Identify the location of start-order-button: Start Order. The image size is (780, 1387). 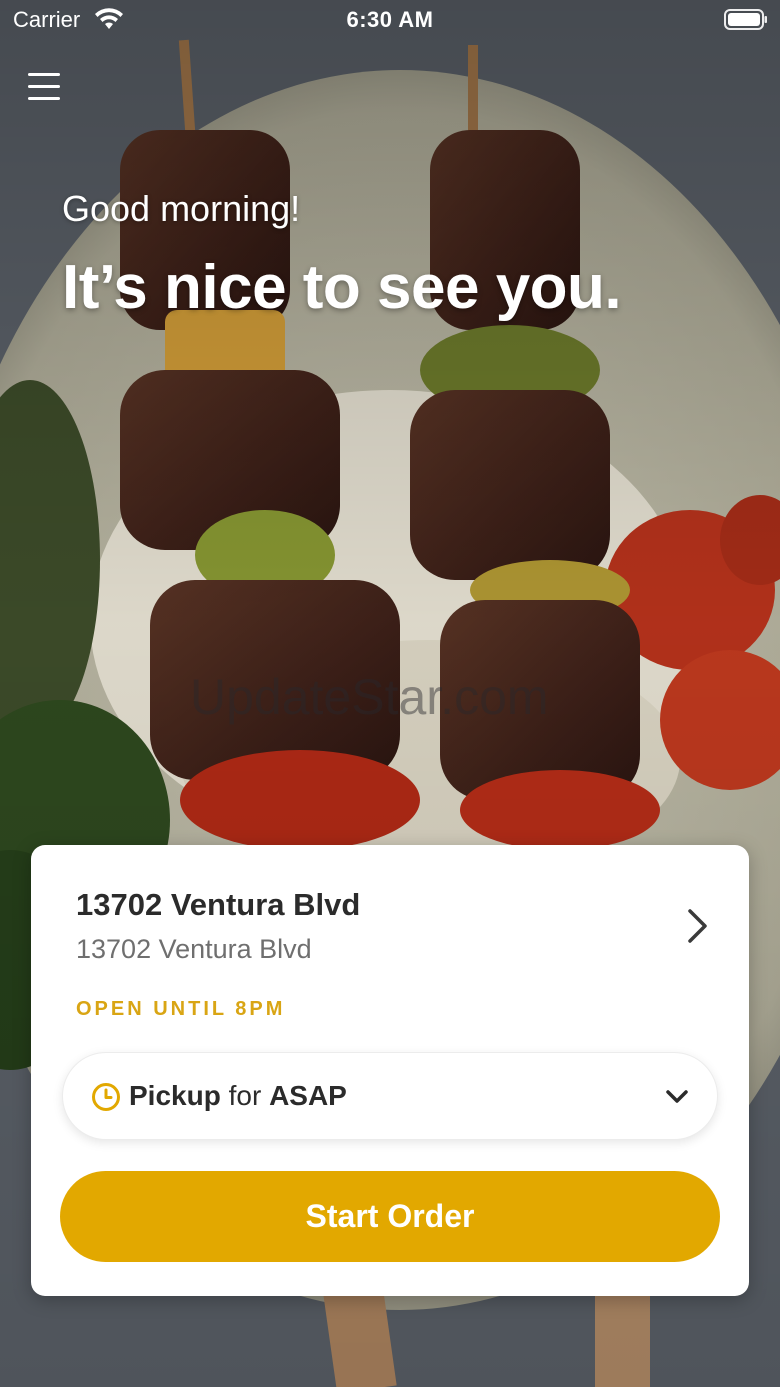
(390, 1216).